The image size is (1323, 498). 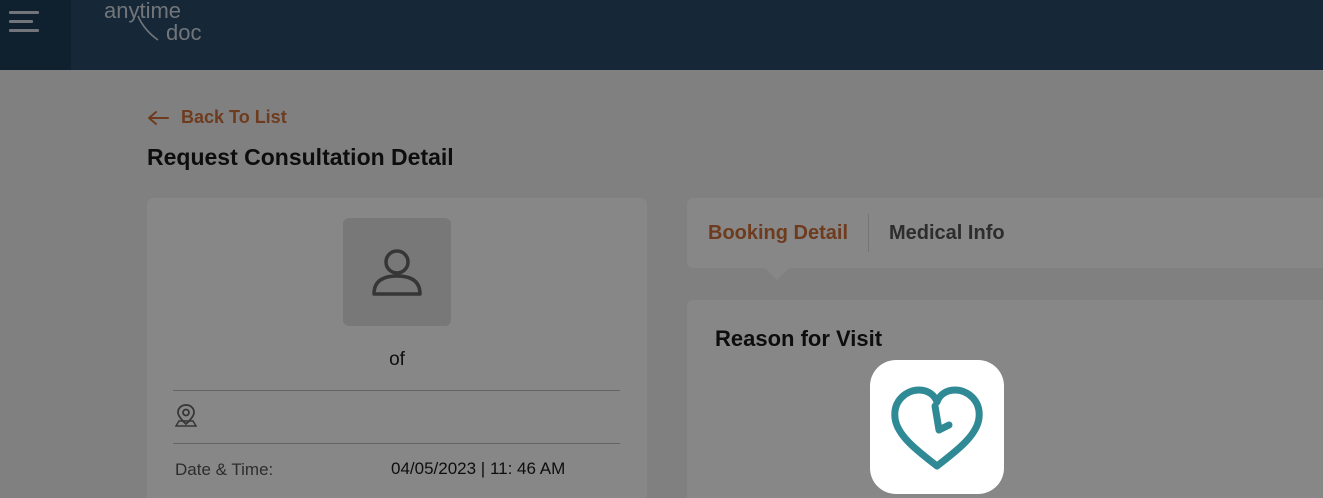 I want to click on loading-spinner, so click(x=937, y=427).